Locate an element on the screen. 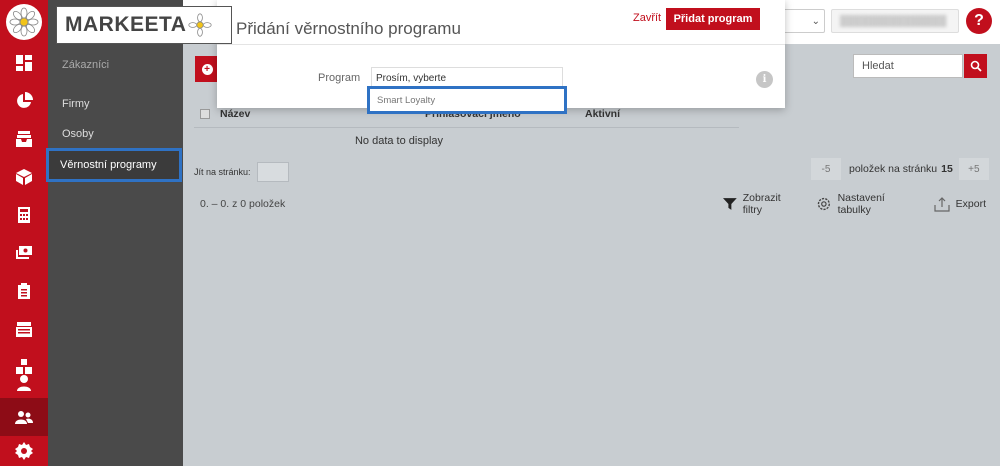 Image resolution: width=1000 pixels, height=466 pixels. sidebar: Zákazníci Firmy Osoby Věrnostní programy is located at coordinates (114, 233).